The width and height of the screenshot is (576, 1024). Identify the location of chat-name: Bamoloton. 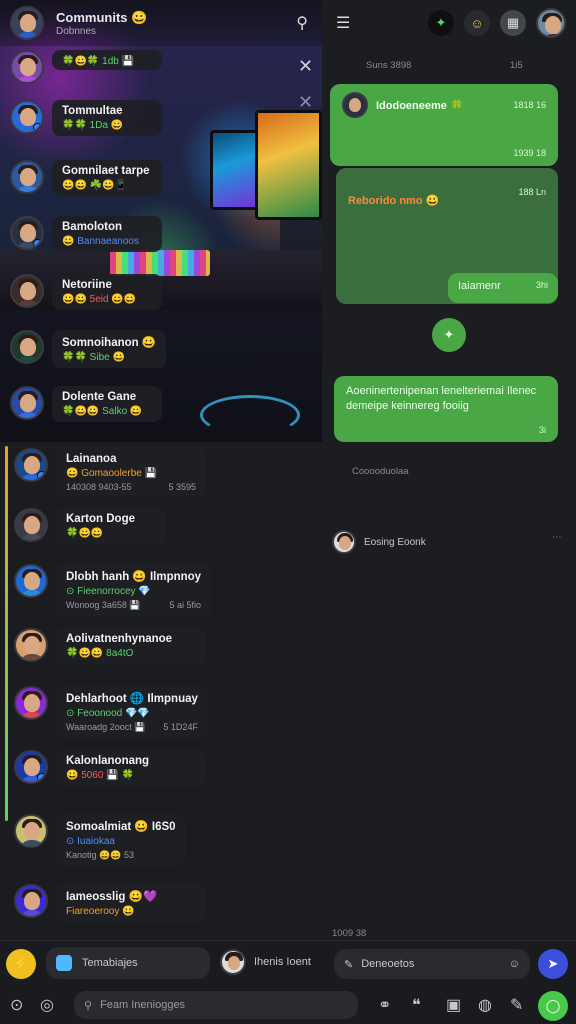
(92, 227).